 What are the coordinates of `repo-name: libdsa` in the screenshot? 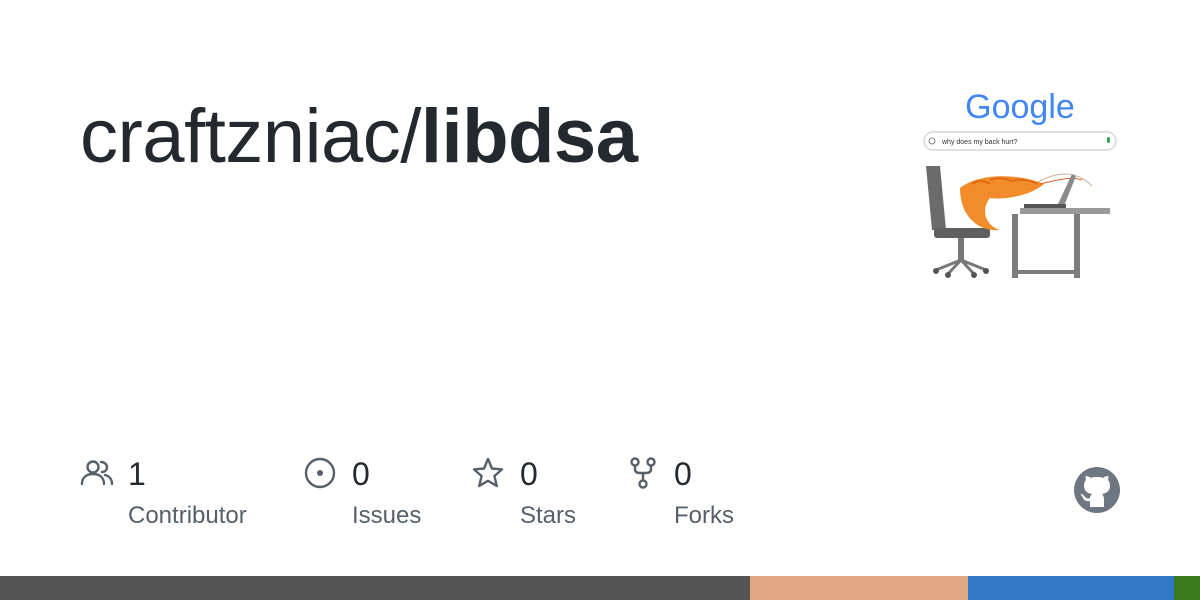 It's located at (529, 136).